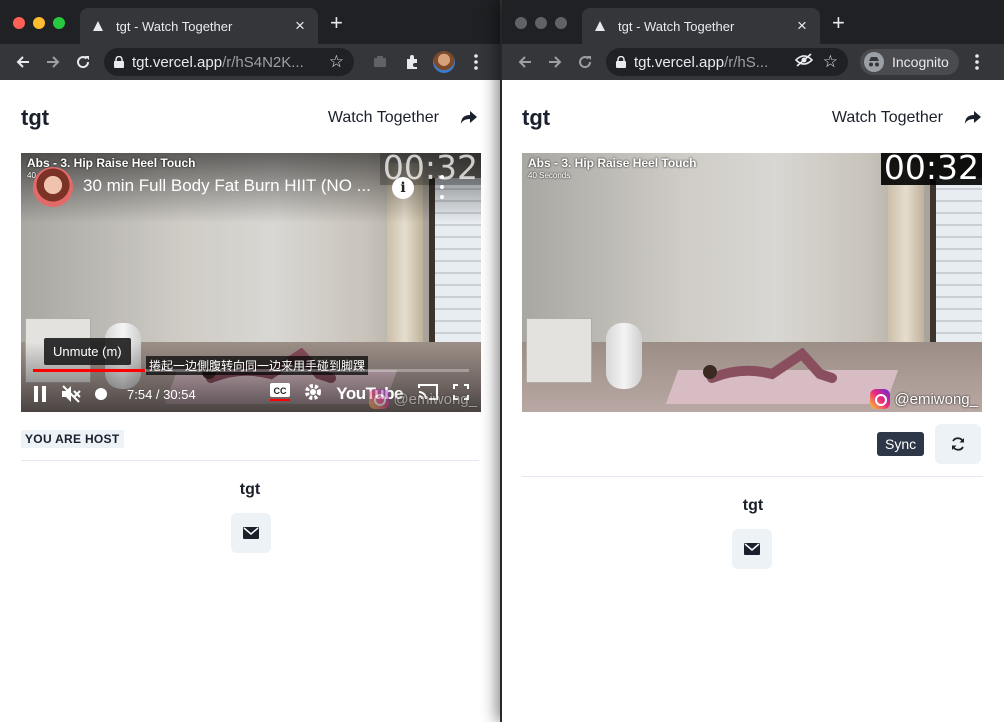 The image size is (1004, 722). I want to click on muted-volume-icon, so click(71, 394).